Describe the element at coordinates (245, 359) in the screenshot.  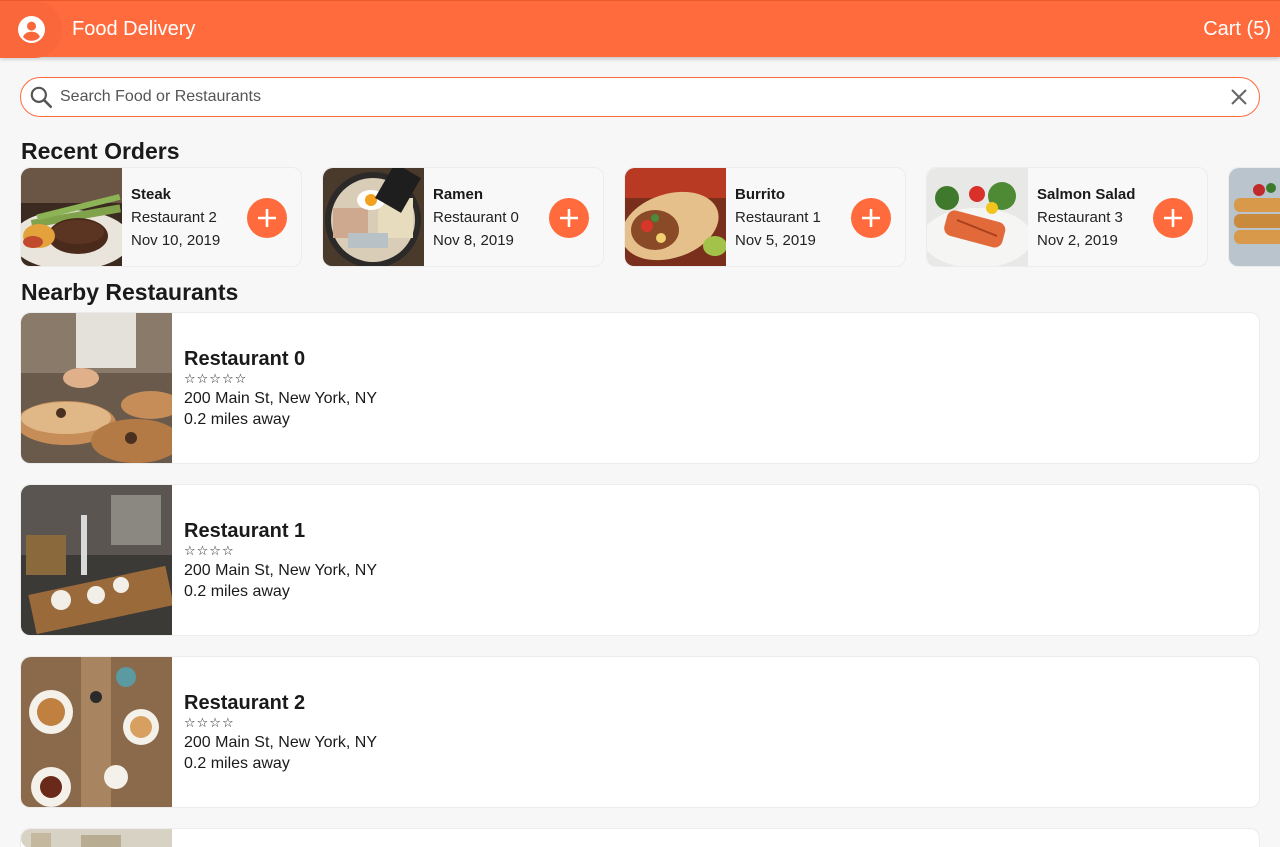
I see `restaurant-name: Restaurant 0` at that location.